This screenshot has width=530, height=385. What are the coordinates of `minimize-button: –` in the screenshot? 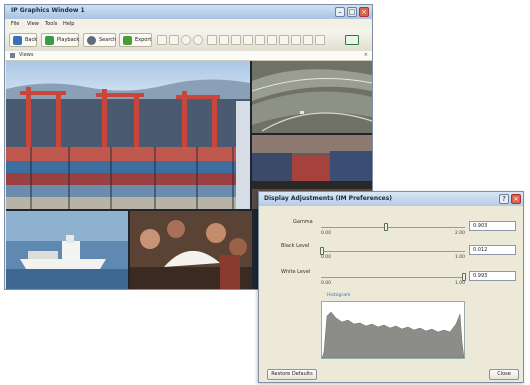 It's located at (340, 12).